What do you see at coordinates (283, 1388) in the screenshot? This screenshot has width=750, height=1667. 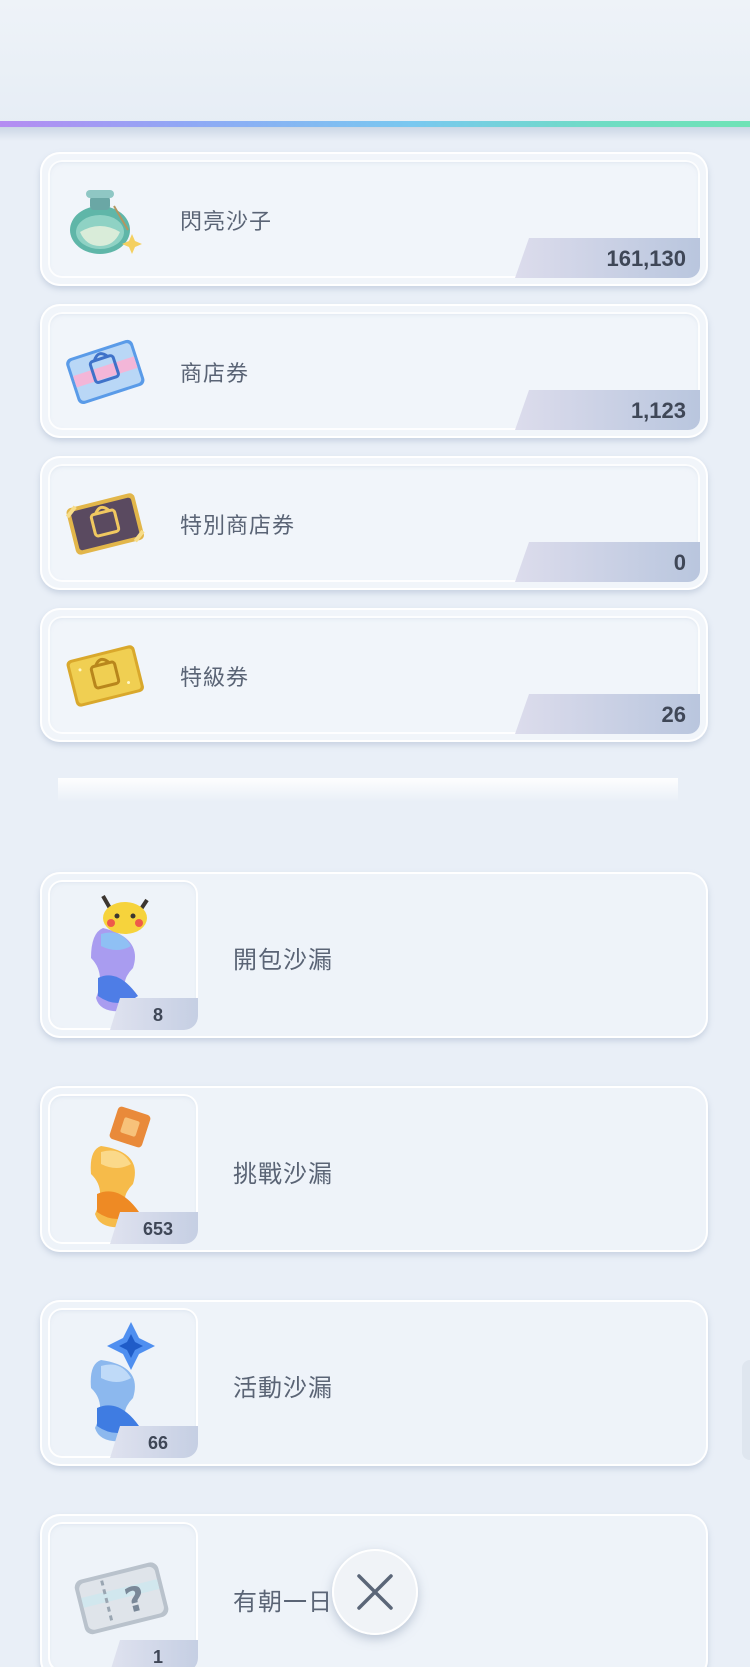 I see `hourglass-label: 活動沙漏` at bounding box center [283, 1388].